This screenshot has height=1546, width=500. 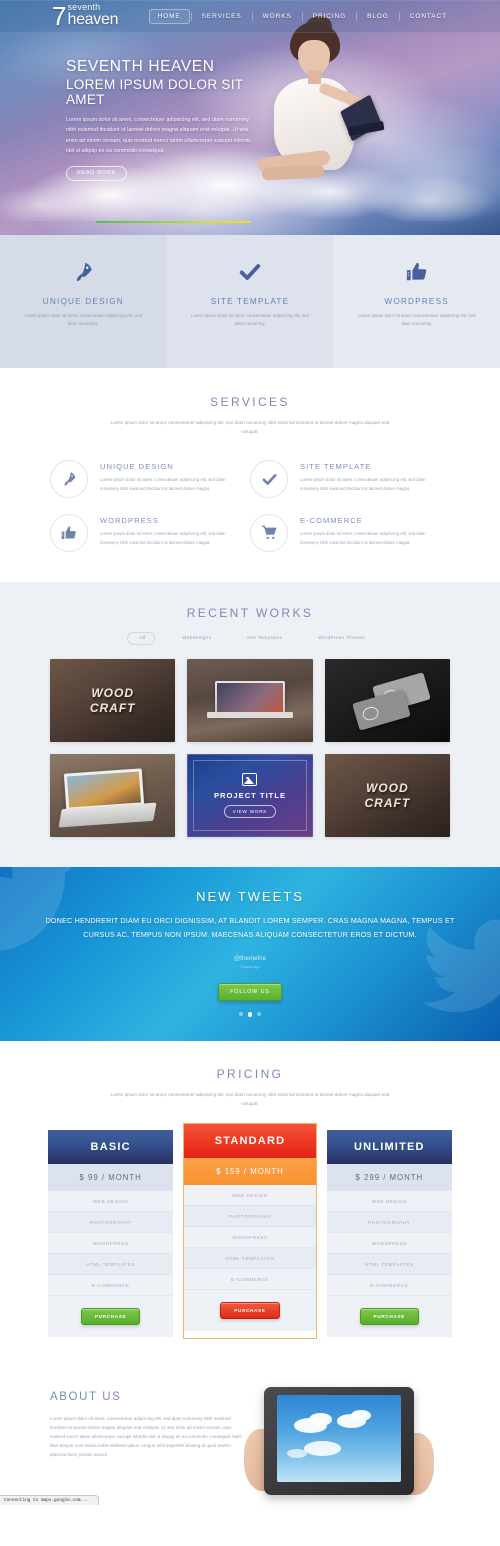 What do you see at coordinates (331, 521) in the screenshot?
I see `service-title: E-COMMERCE` at bounding box center [331, 521].